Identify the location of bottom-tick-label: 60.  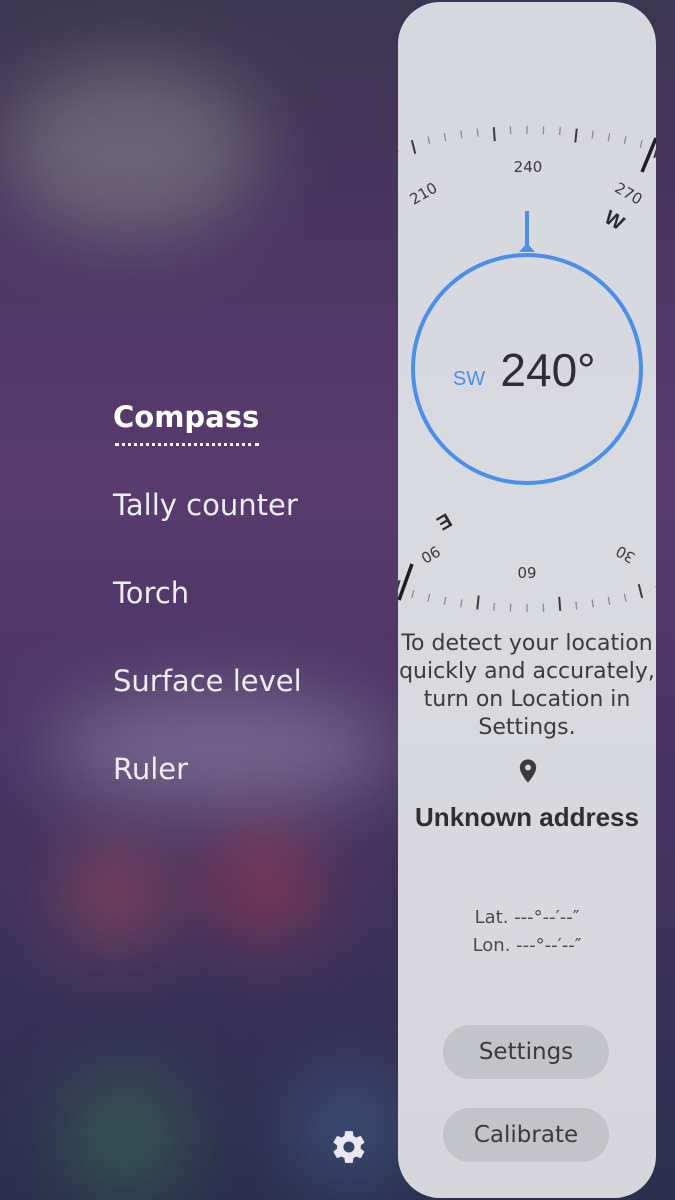
(526, 572).